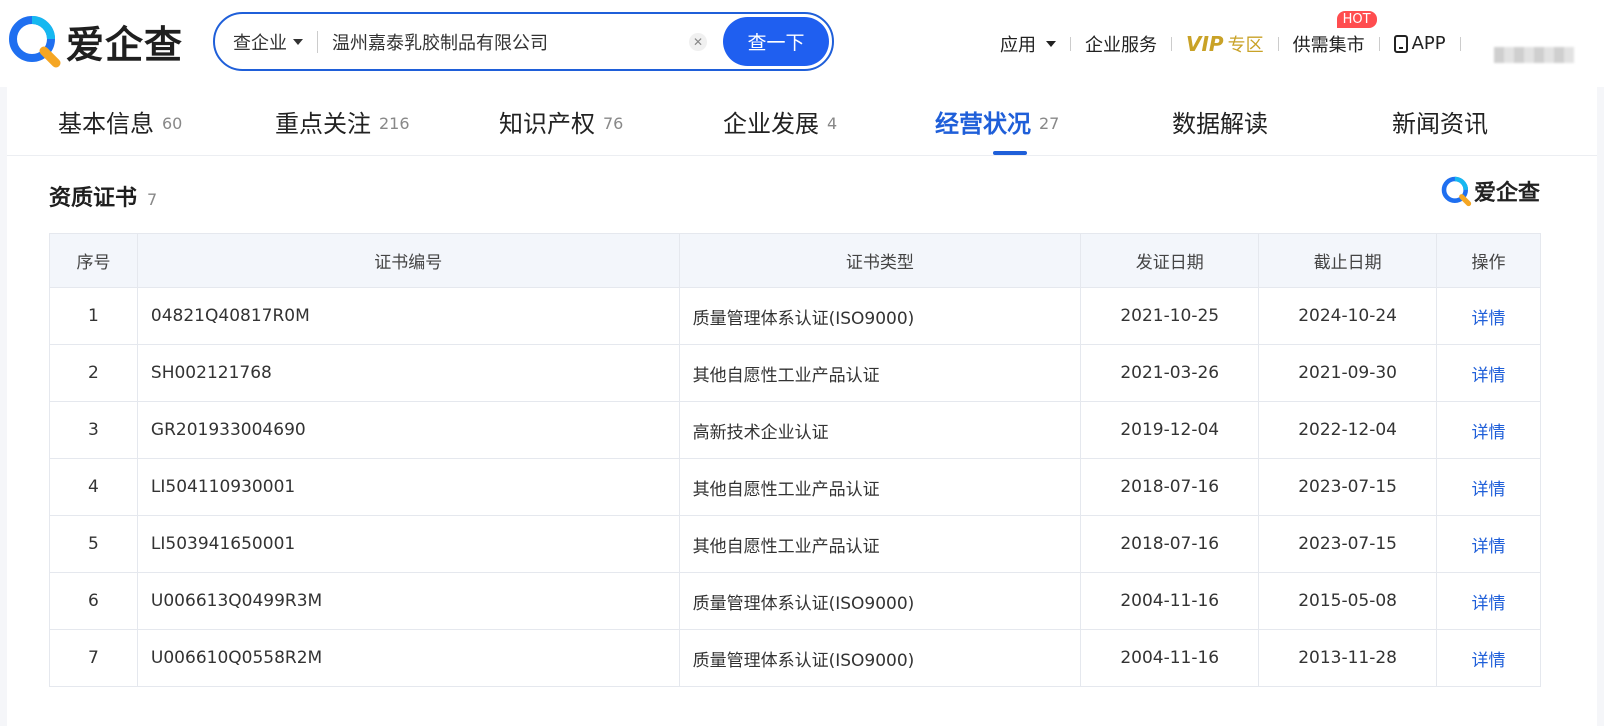  I want to click on nav-apps: 应用, so click(1028, 44).